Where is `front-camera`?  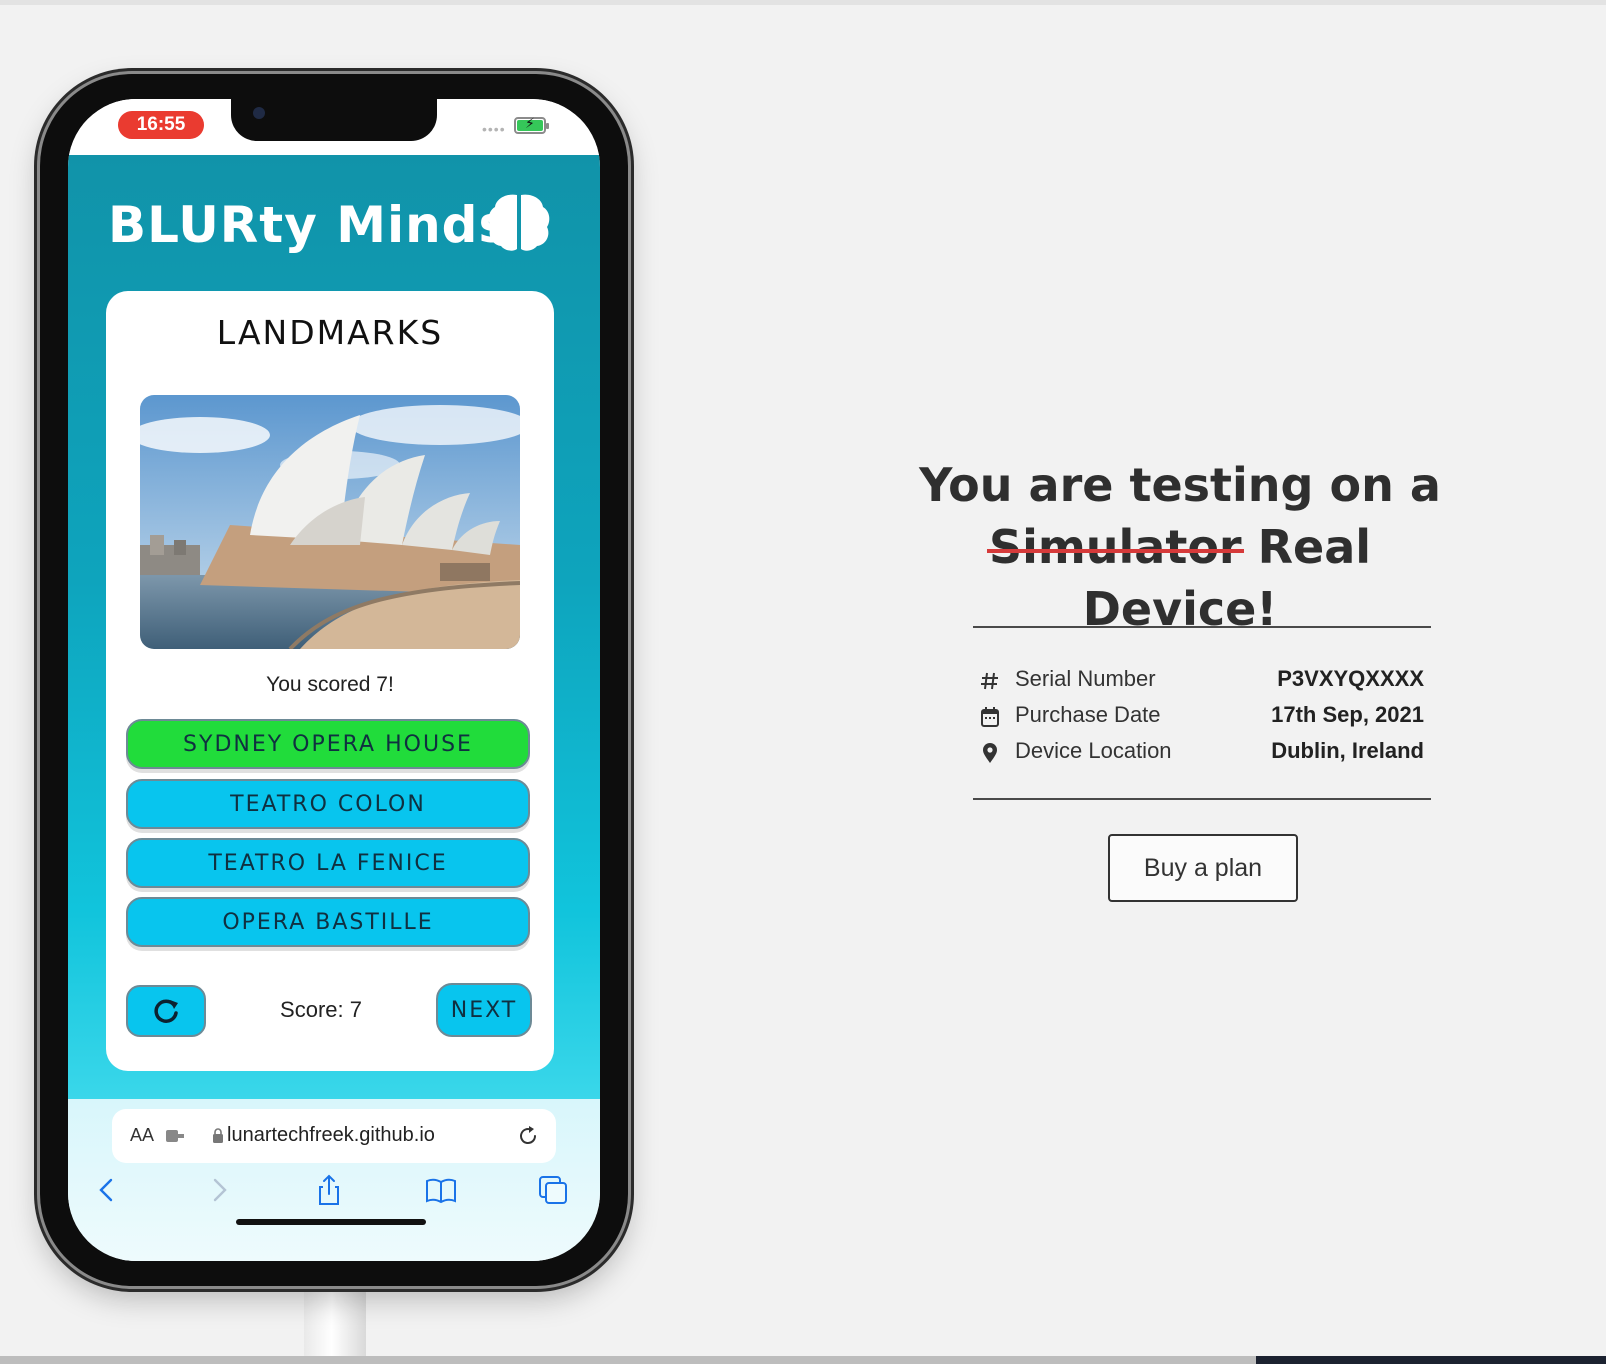
front-camera is located at coordinates (259, 113).